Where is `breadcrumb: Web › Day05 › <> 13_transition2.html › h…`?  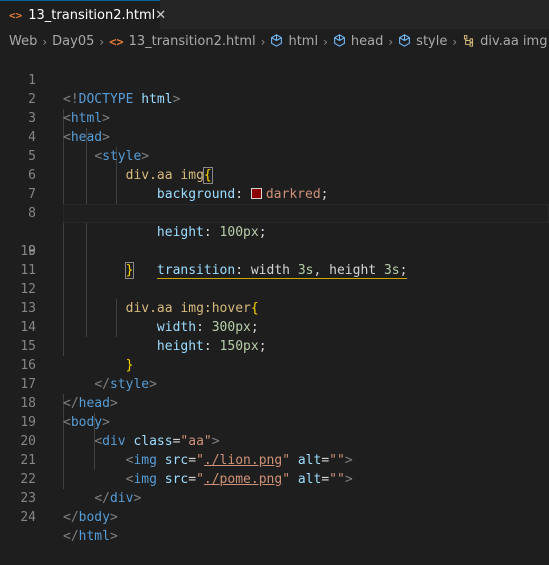
breadcrumb: Web › Day05 › <> 13_transition2.html › h… is located at coordinates (274, 41).